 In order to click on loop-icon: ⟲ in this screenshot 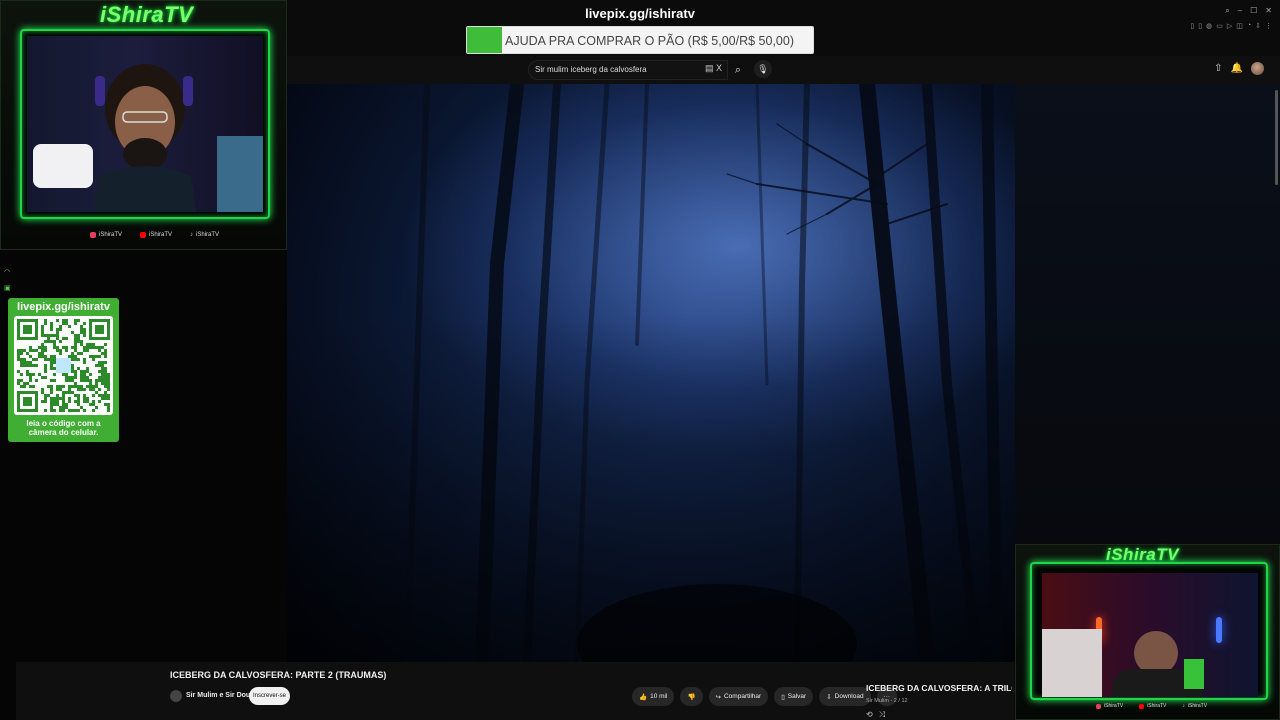, I will do `click(869, 715)`.